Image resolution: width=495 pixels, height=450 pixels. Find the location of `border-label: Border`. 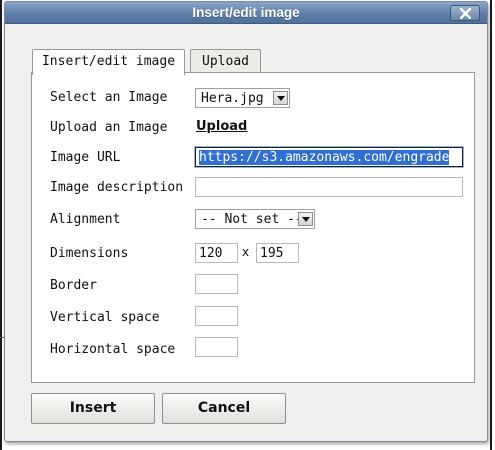

border-label: Border is located at coordinates (73, 285).